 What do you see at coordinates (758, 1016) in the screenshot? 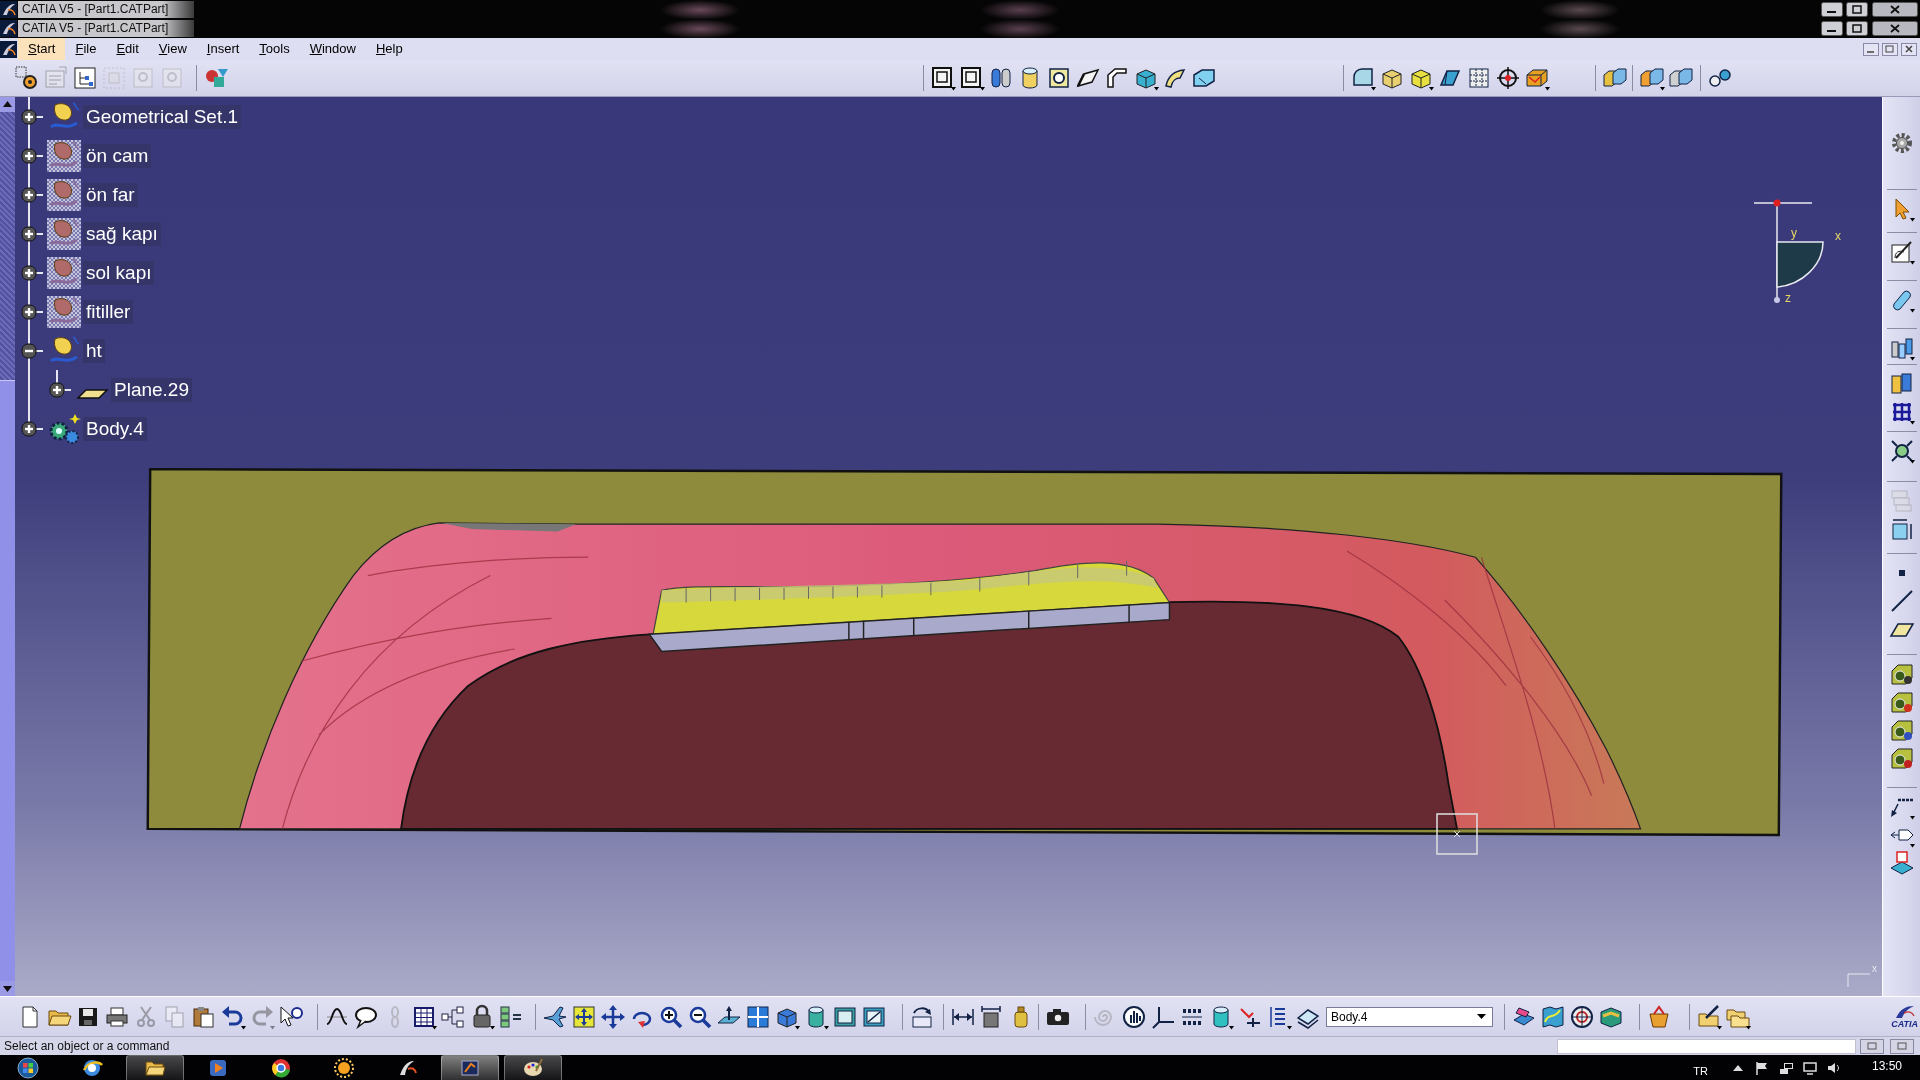
I see `four-pane-icon` at bounding box center [758, 1016].